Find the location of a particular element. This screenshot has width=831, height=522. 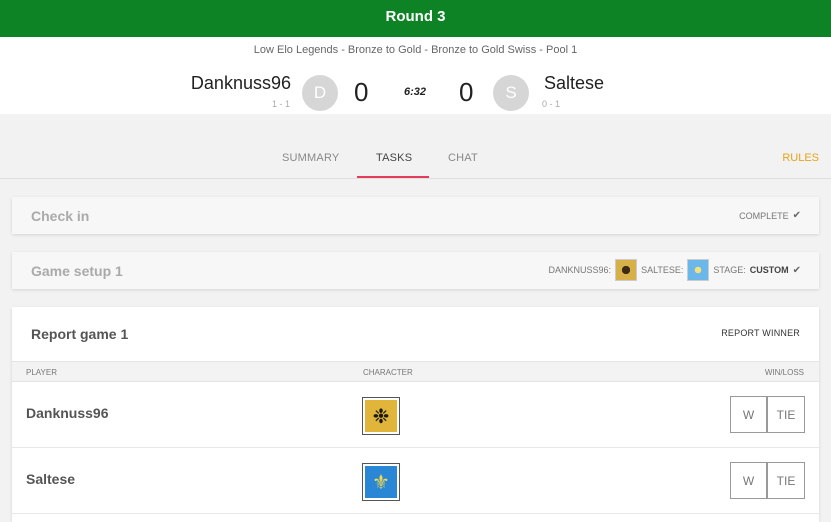

player2-record: 0 - 1 is located at coordinates (551, 104).